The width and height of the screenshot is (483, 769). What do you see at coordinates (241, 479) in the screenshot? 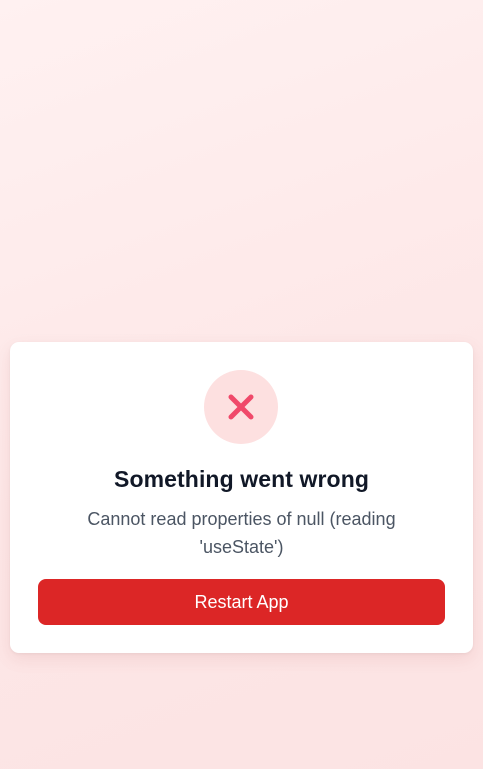
I see `error-title: Something went wrong` at bounding box center [241, 479].